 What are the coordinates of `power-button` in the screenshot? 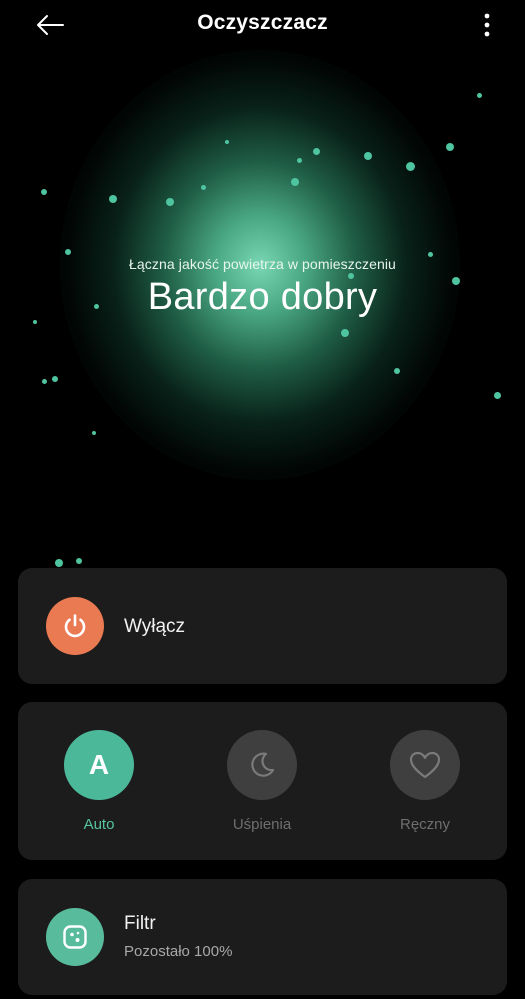 It's located at (75, 626).